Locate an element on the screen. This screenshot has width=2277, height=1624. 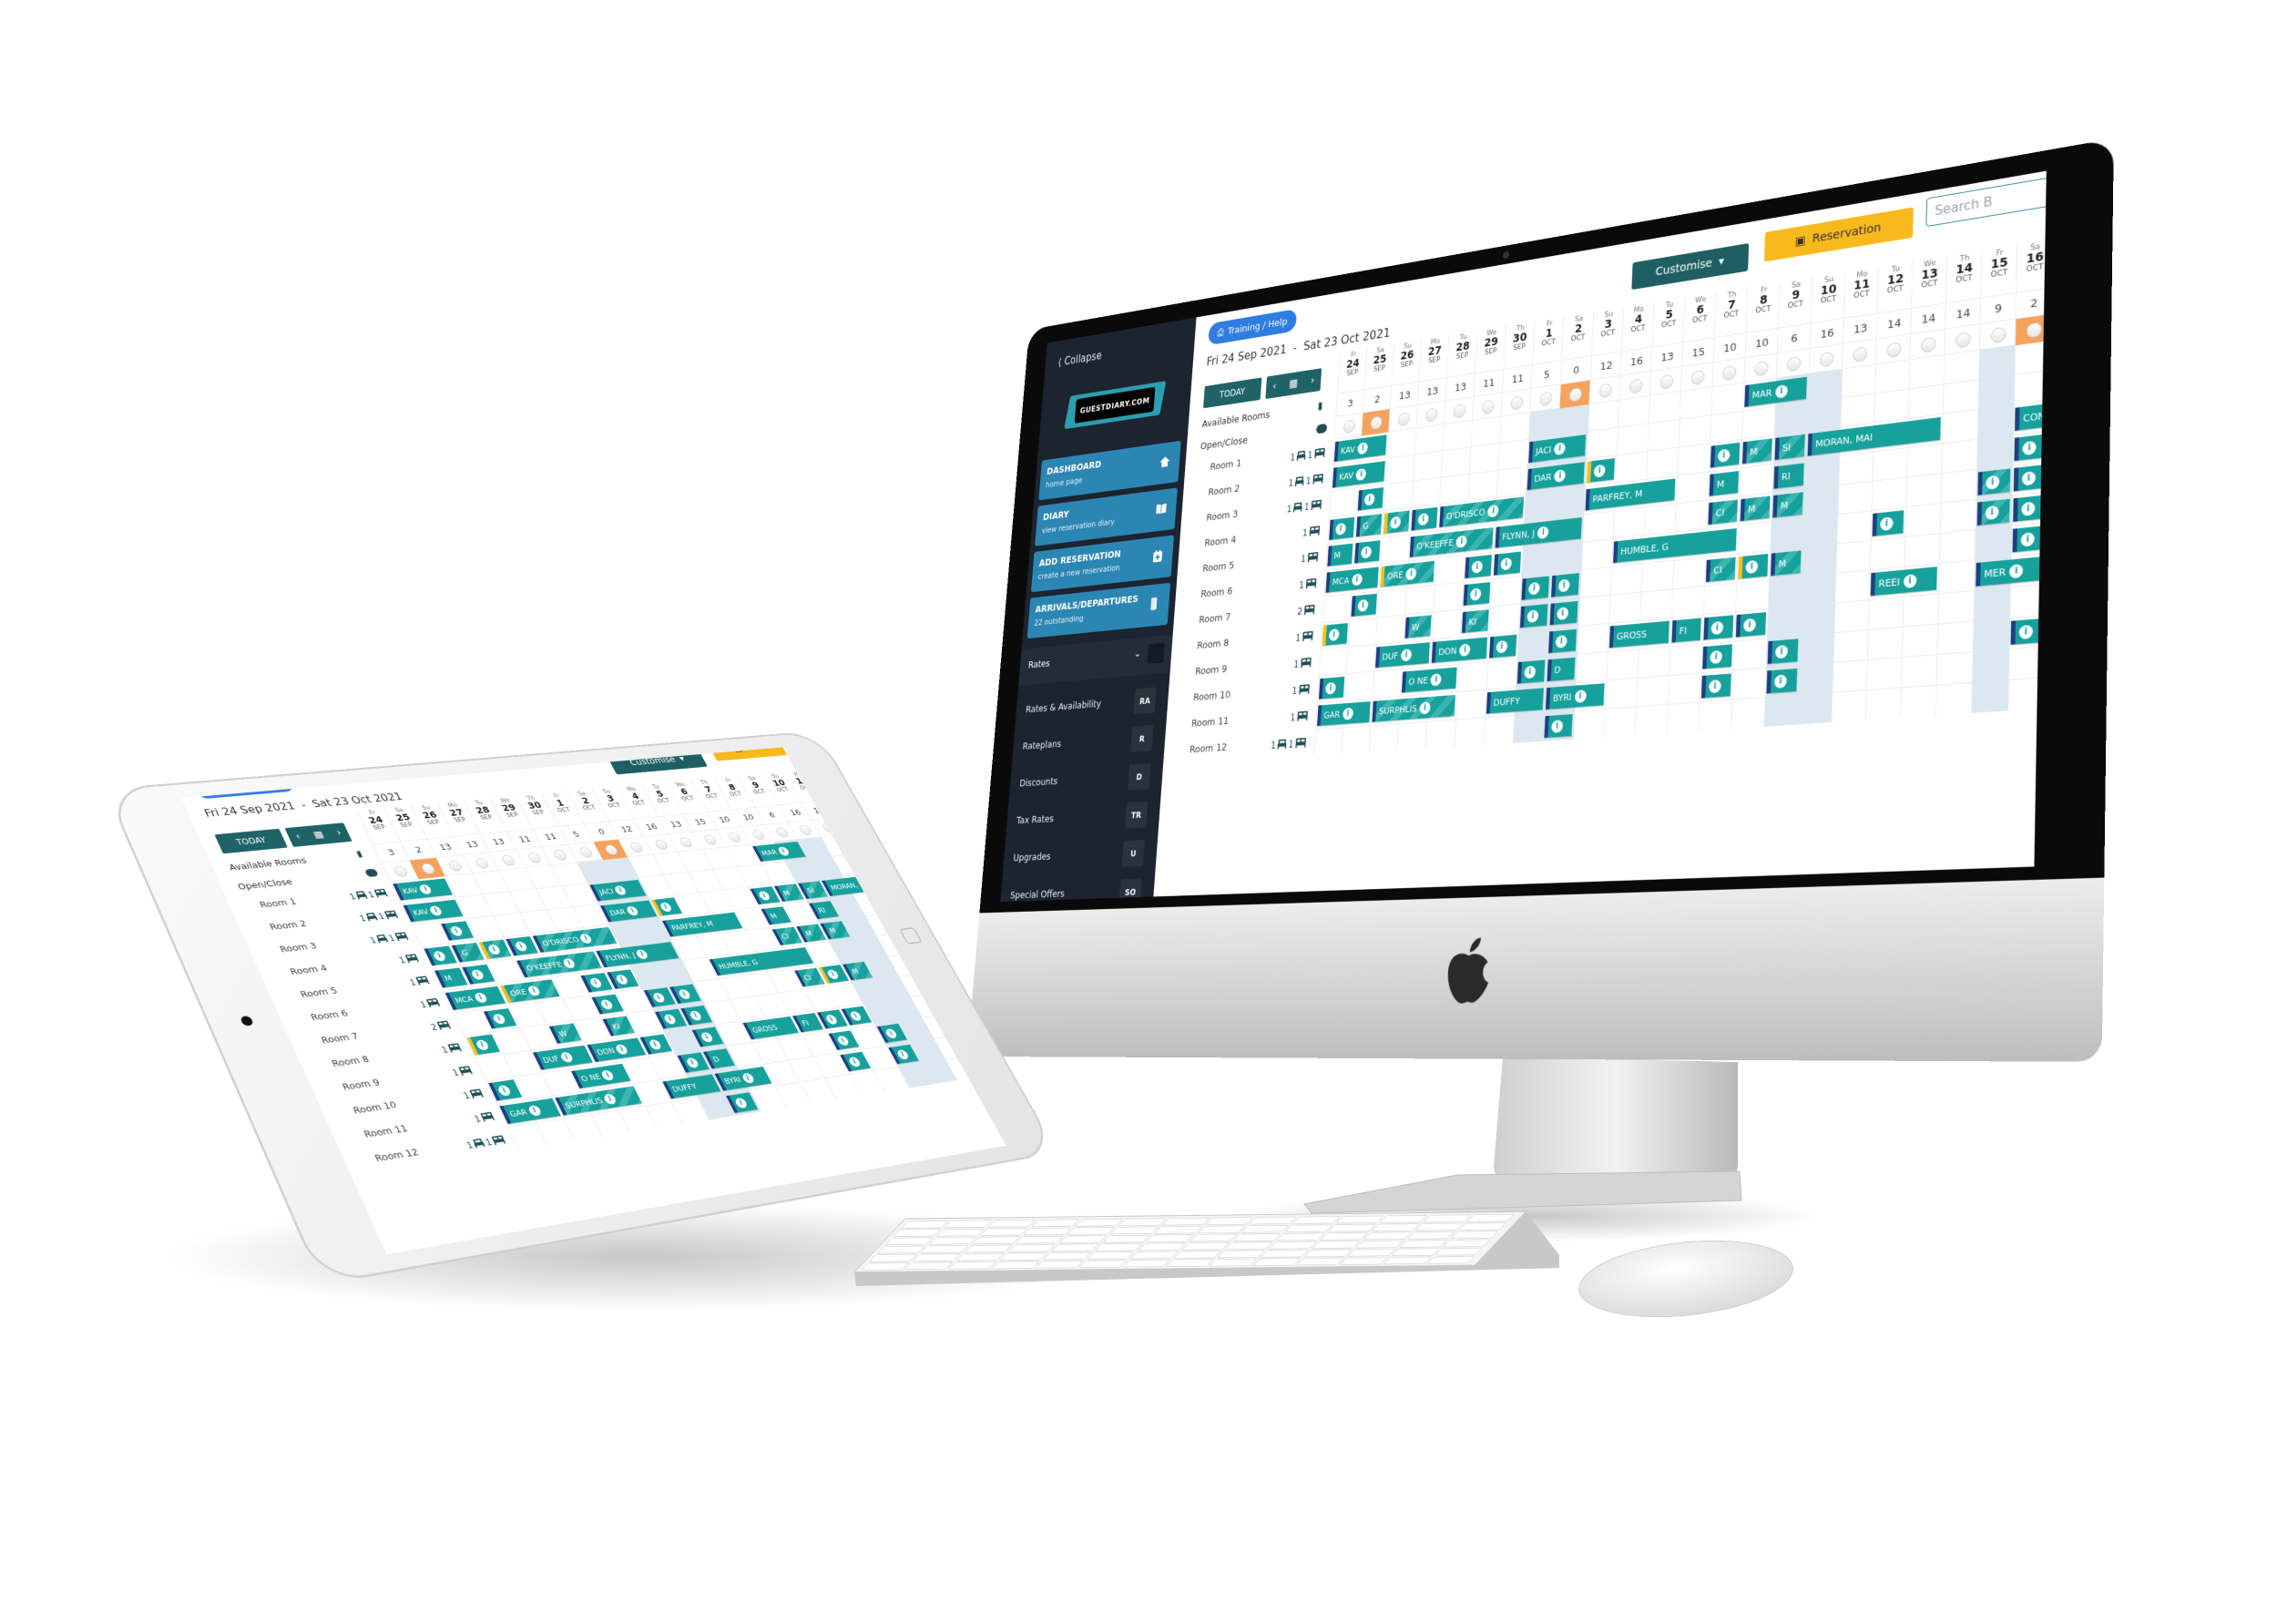
booking-block: KAV i is located at coordinates (434, 911).